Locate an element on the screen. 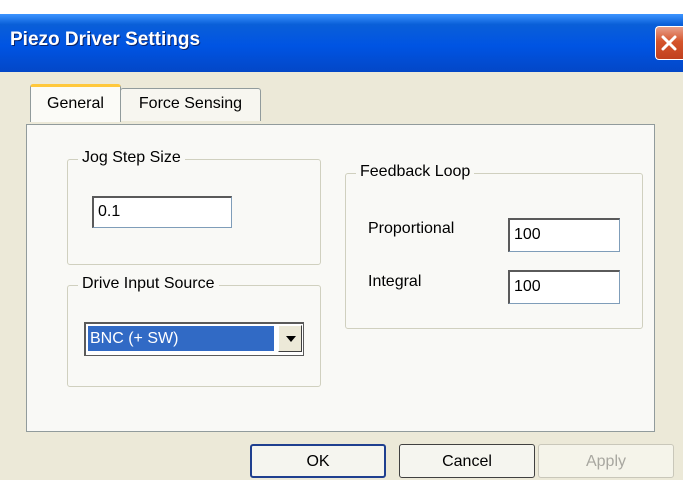 This screenshot has width=683, height=480. jog-step-input: 0.1 is located at coordinates (162, 212).